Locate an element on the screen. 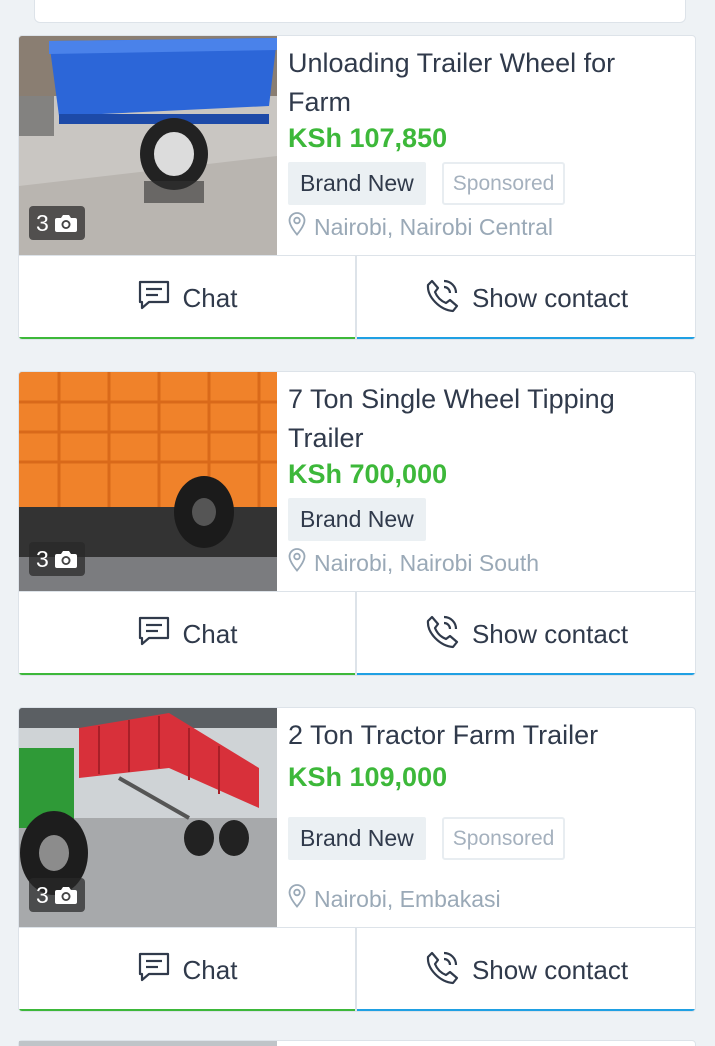 The width and height of the screenshot is (715, 1046). listing-title: Unloading Trailer Wheel for Farm is located at coordinates (486, 83).